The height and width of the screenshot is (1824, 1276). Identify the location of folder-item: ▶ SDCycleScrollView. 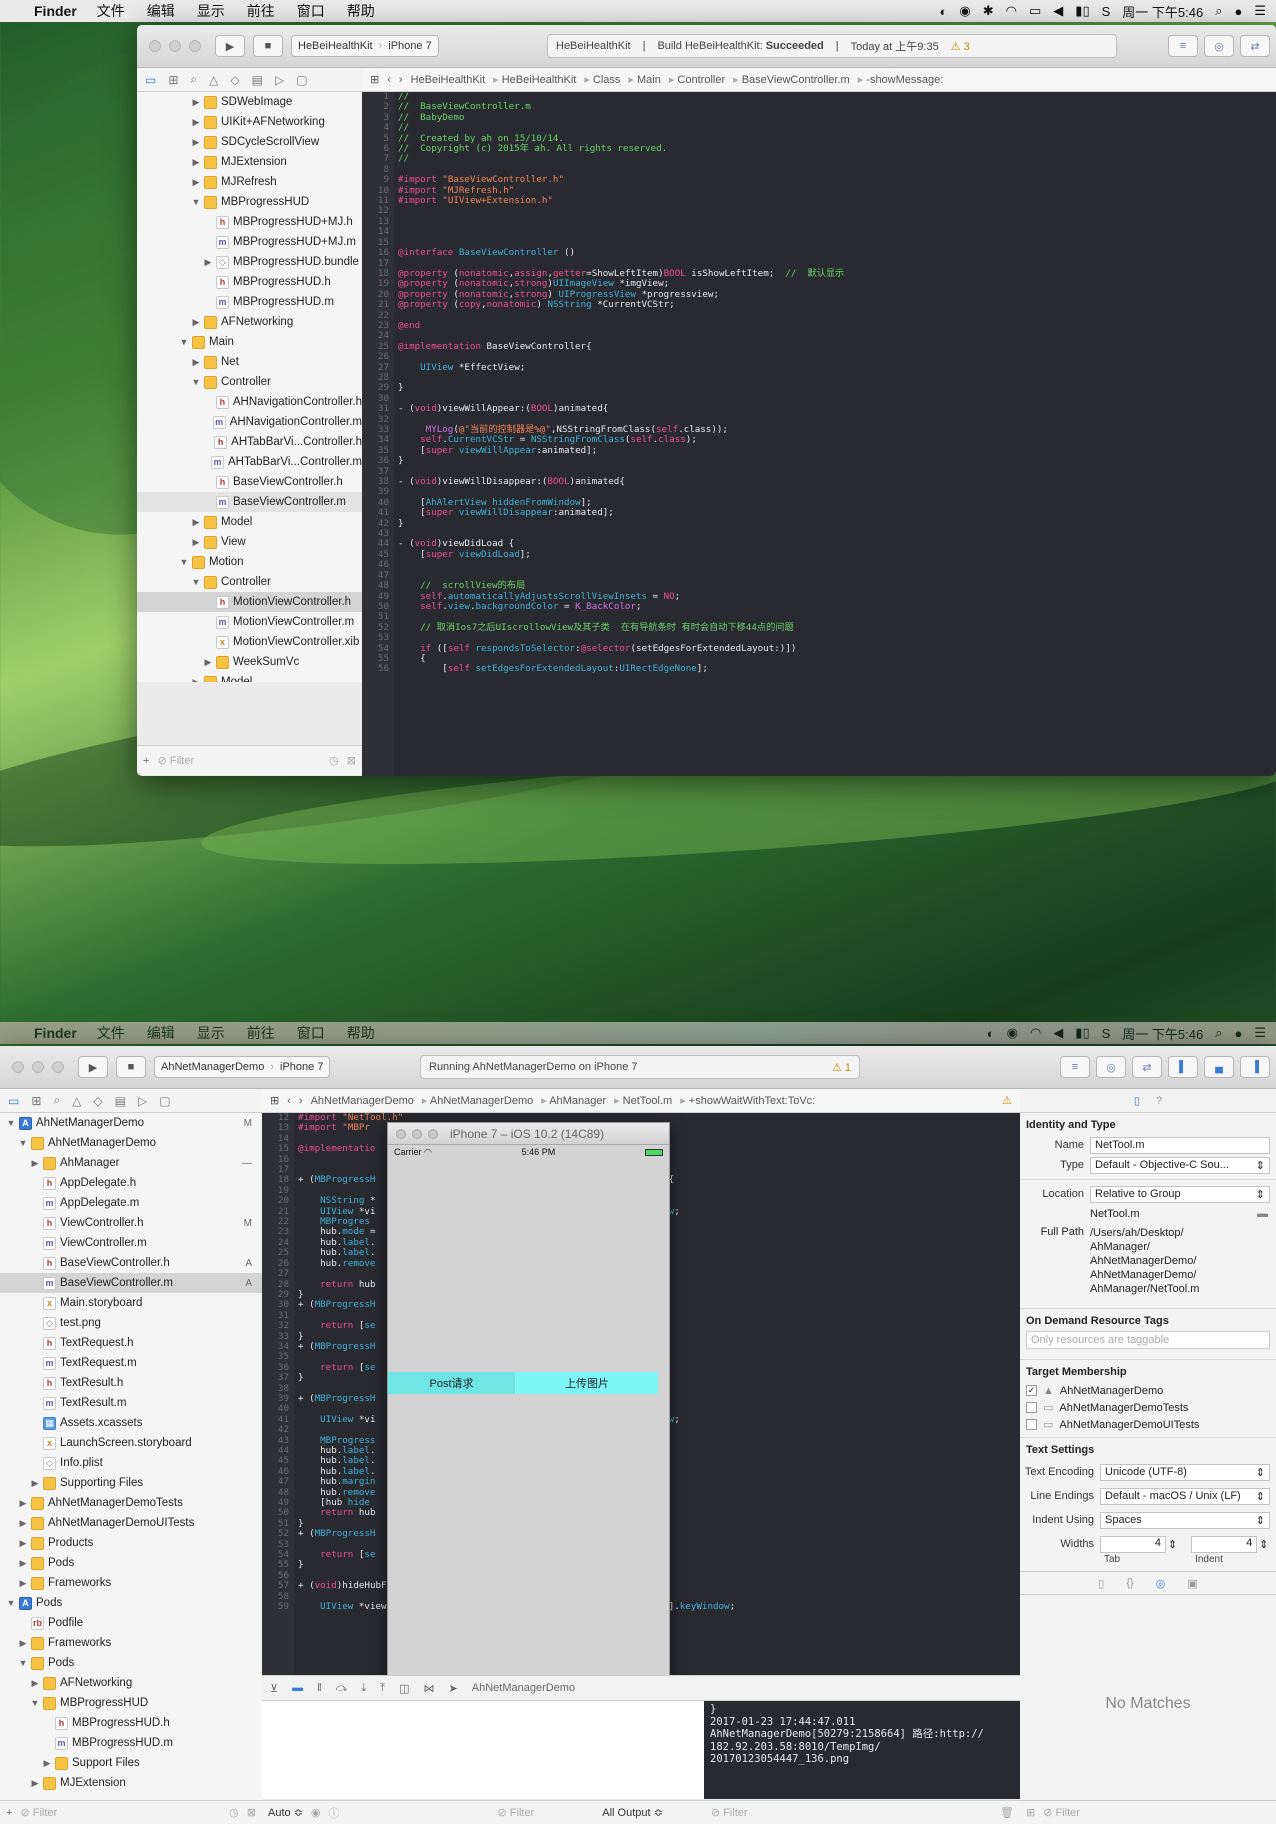
(249, 142).